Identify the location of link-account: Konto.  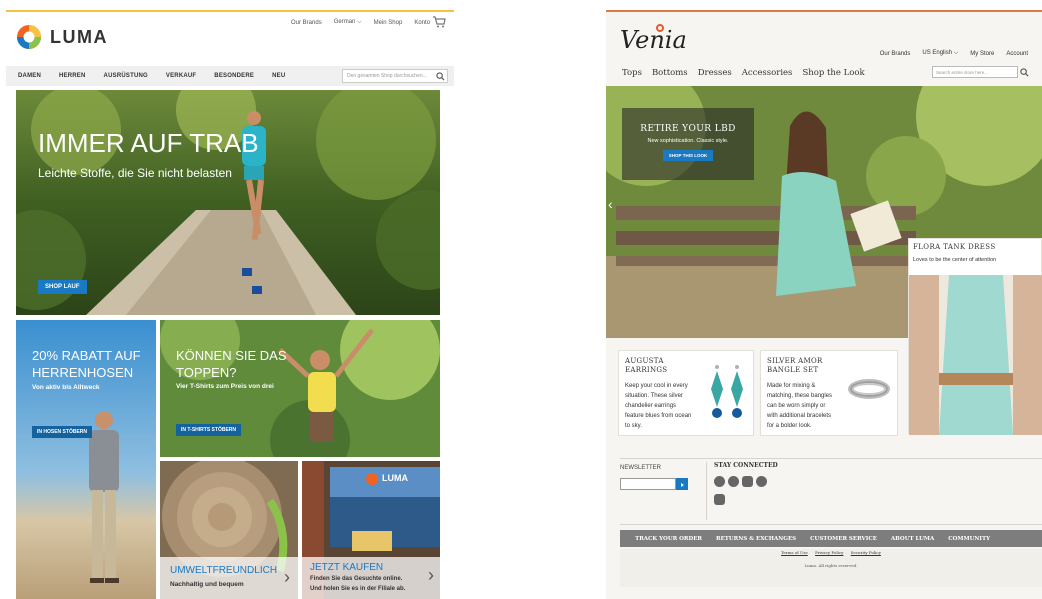
(422, 23).